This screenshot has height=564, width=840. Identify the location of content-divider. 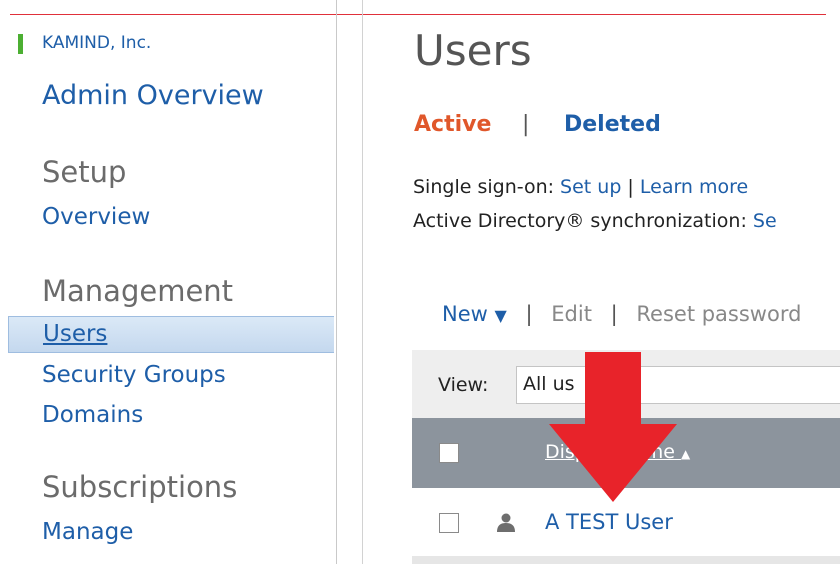
(362, 282).